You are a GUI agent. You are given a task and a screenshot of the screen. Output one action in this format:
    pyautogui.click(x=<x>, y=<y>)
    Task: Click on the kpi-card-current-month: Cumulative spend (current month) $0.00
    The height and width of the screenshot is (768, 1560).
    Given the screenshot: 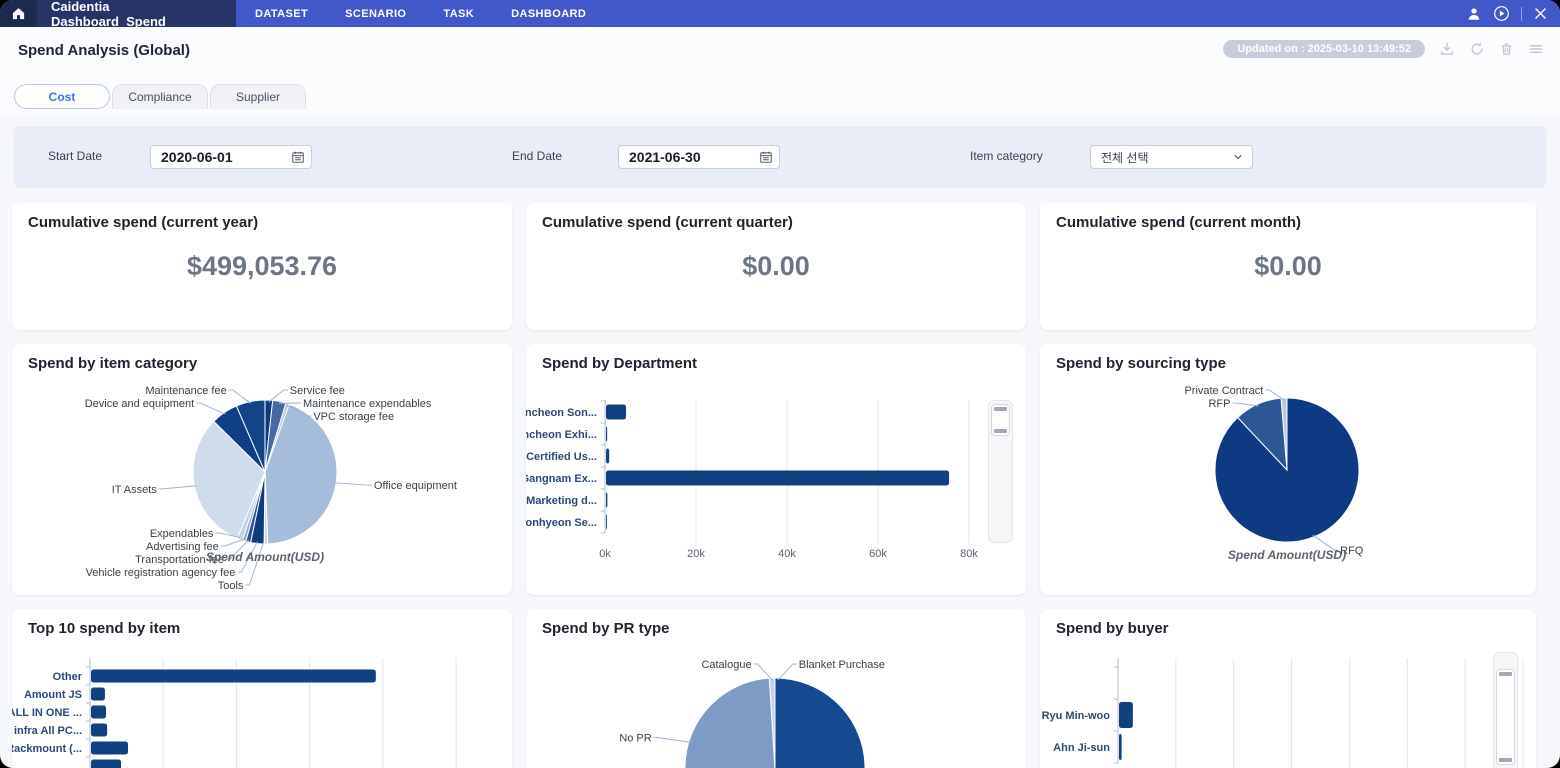 What is the action you would take?
    pyautogui.click(x=1288, y=266)
    